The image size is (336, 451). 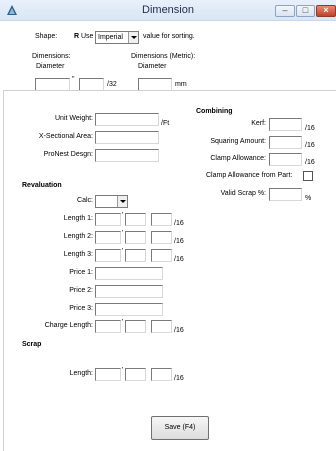 I want to click on kerf-field, so click(x=285, y=124).